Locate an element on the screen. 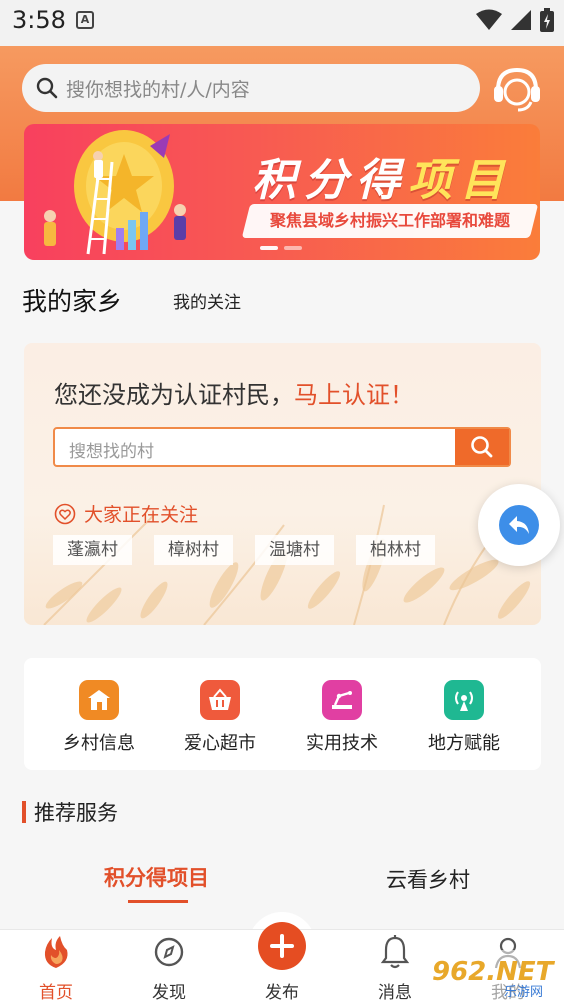  heart-icon is located at coordinates (65, 513).